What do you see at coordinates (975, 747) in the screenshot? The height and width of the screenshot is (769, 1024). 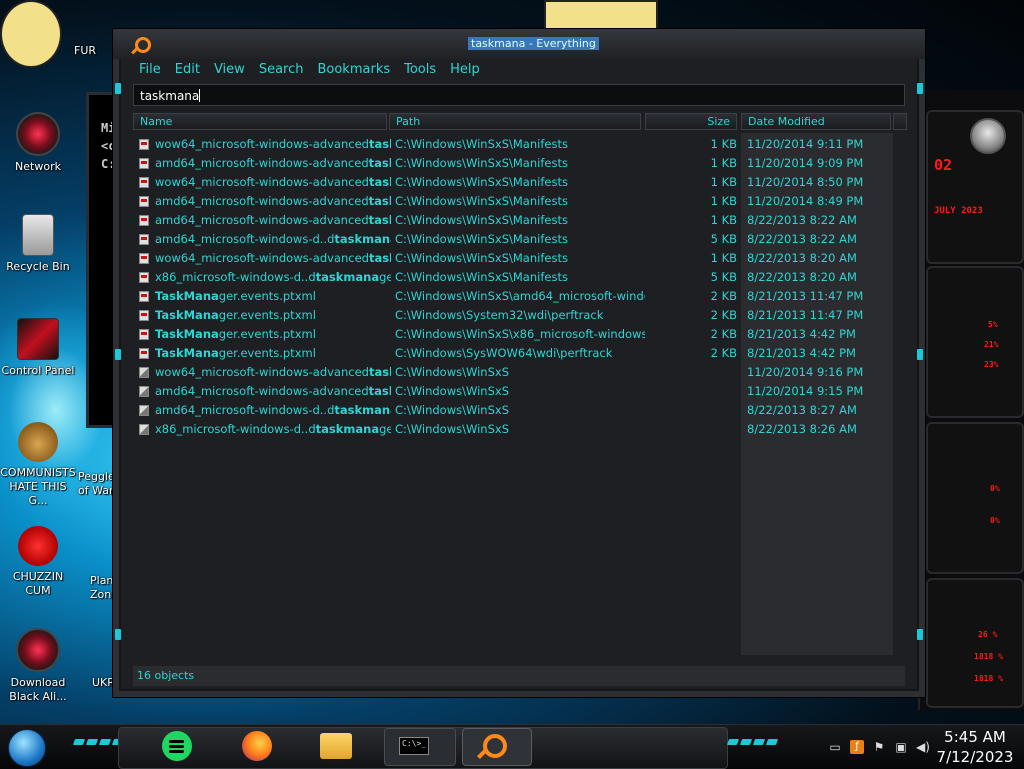 I see `taskbar-clock: 5:45 AM 7/12/2023` at bounding box center [975, 747].